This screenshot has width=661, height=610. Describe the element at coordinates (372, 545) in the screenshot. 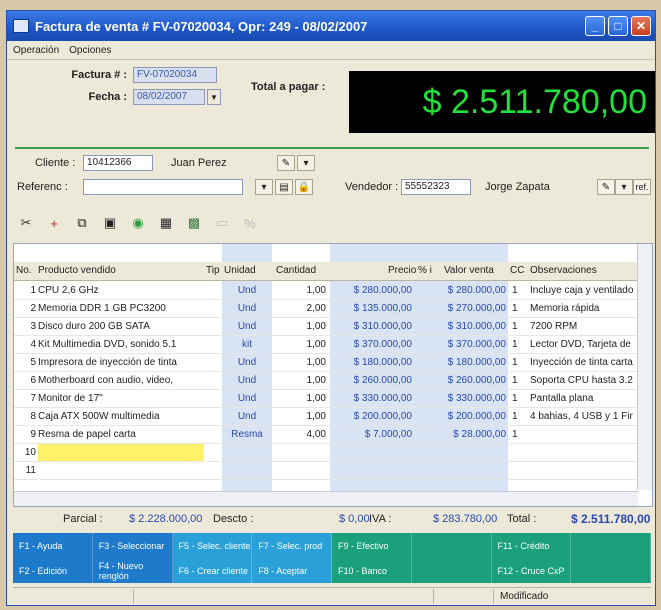

I see `fkey-button: F9 - Efectivo` at that location.